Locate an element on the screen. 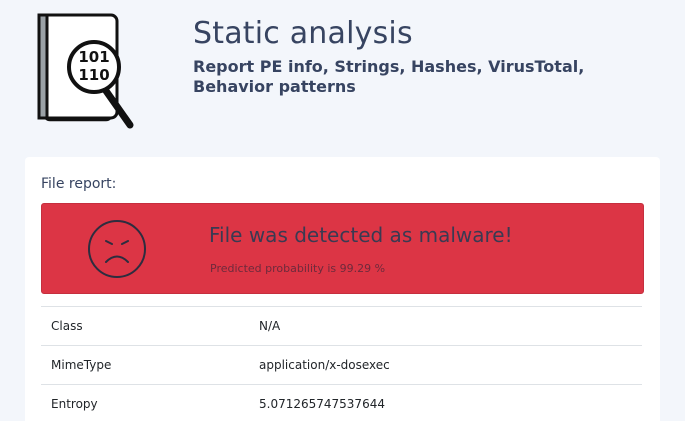  page-title: Static analysis is located at coordinates (303, 33).